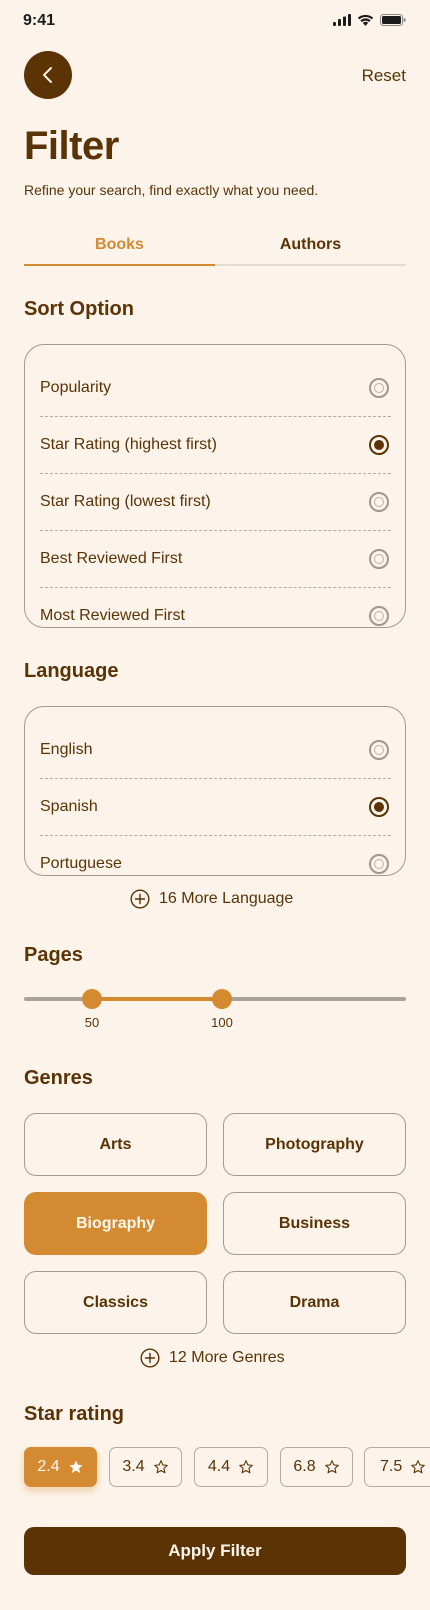  Describe the element at coordinates (71, 146) in the screenshot. I see `page-title: Filter` at that location.